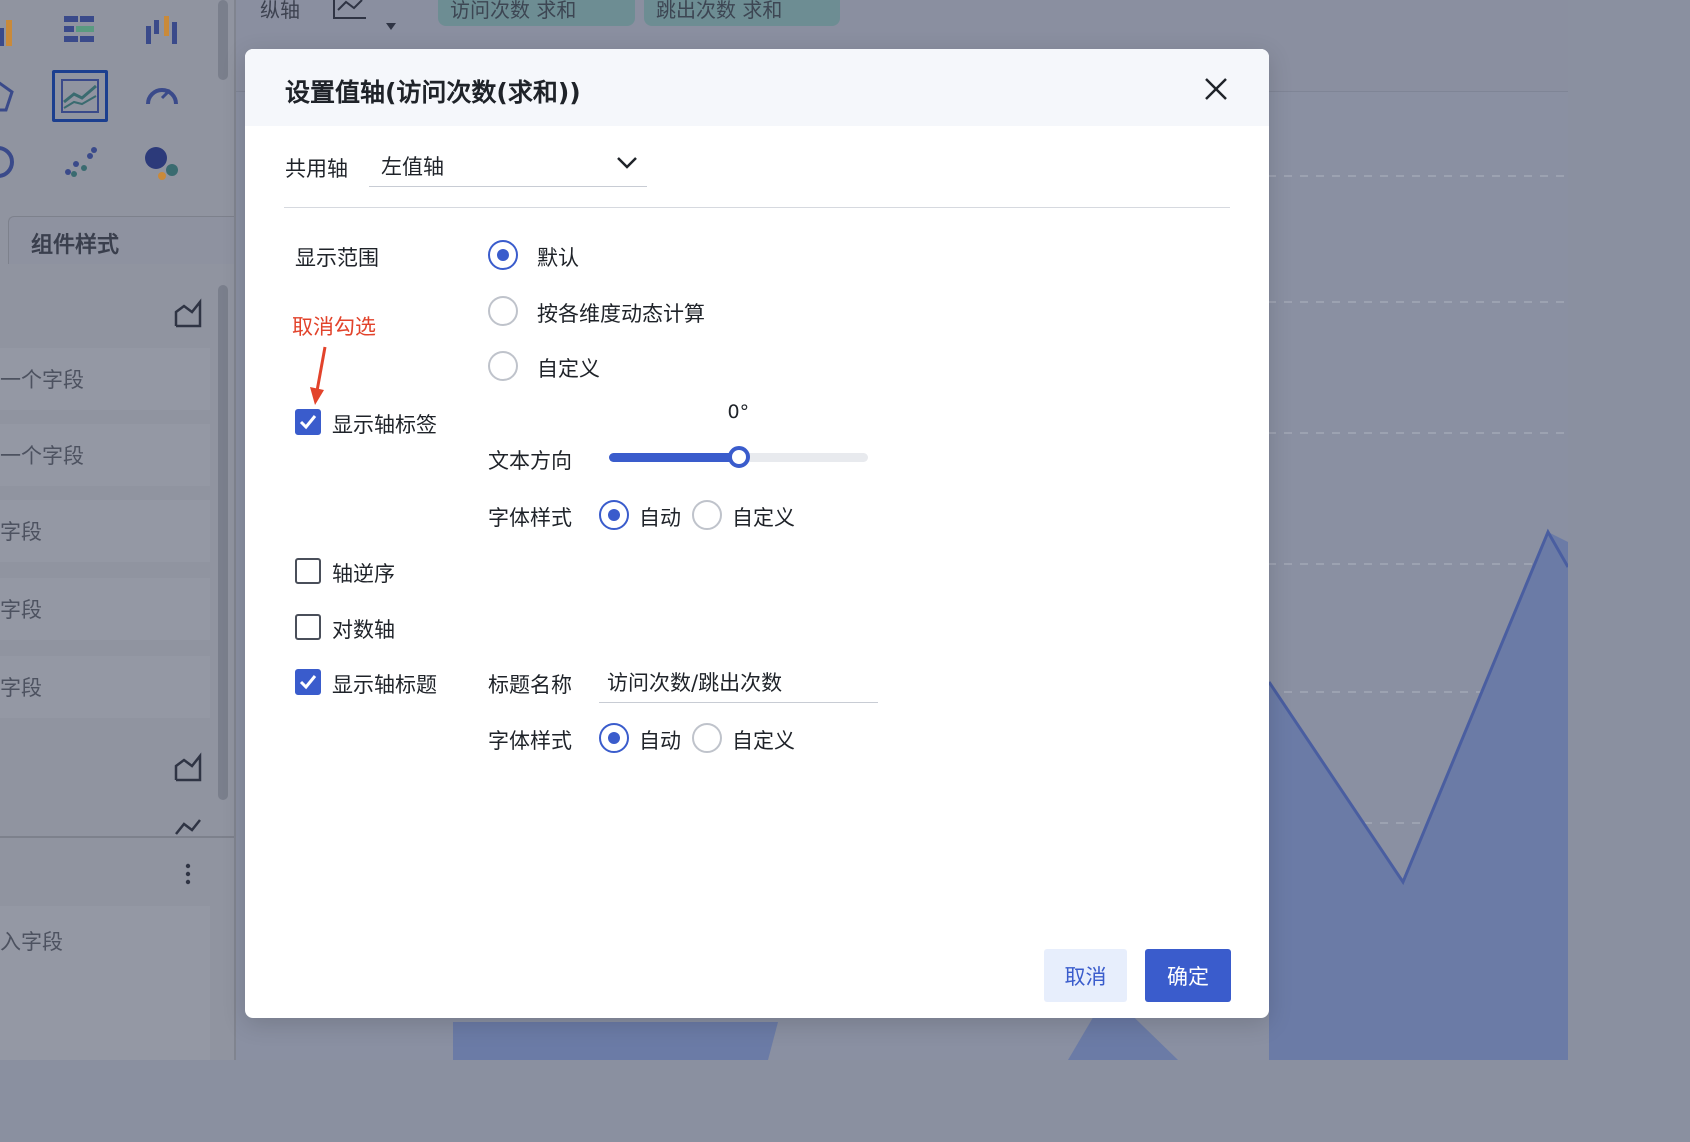 This screenshot has width=1690, height=1142. I want to click on radio-label-font-auto-label: 自动, so click(660, 517).